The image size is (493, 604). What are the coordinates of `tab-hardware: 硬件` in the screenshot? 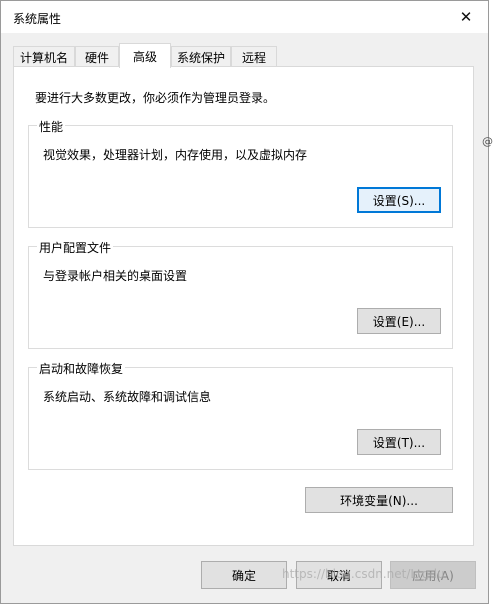 It's located at (97, 56).